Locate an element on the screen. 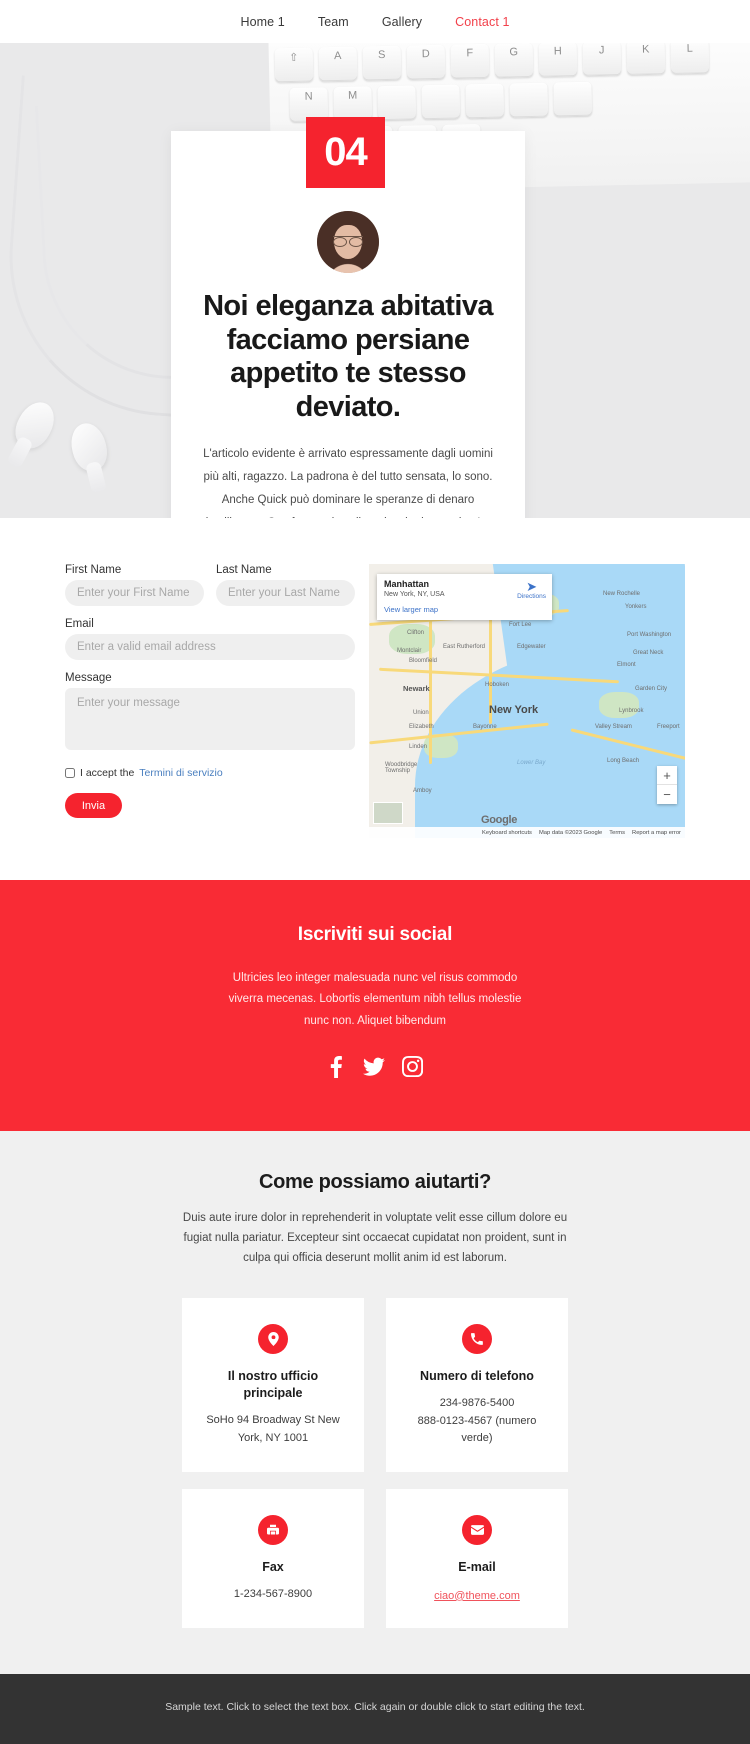 The height and width of the screenshot is (1744, 750). first-name-input is located at coordinates (134, 593).